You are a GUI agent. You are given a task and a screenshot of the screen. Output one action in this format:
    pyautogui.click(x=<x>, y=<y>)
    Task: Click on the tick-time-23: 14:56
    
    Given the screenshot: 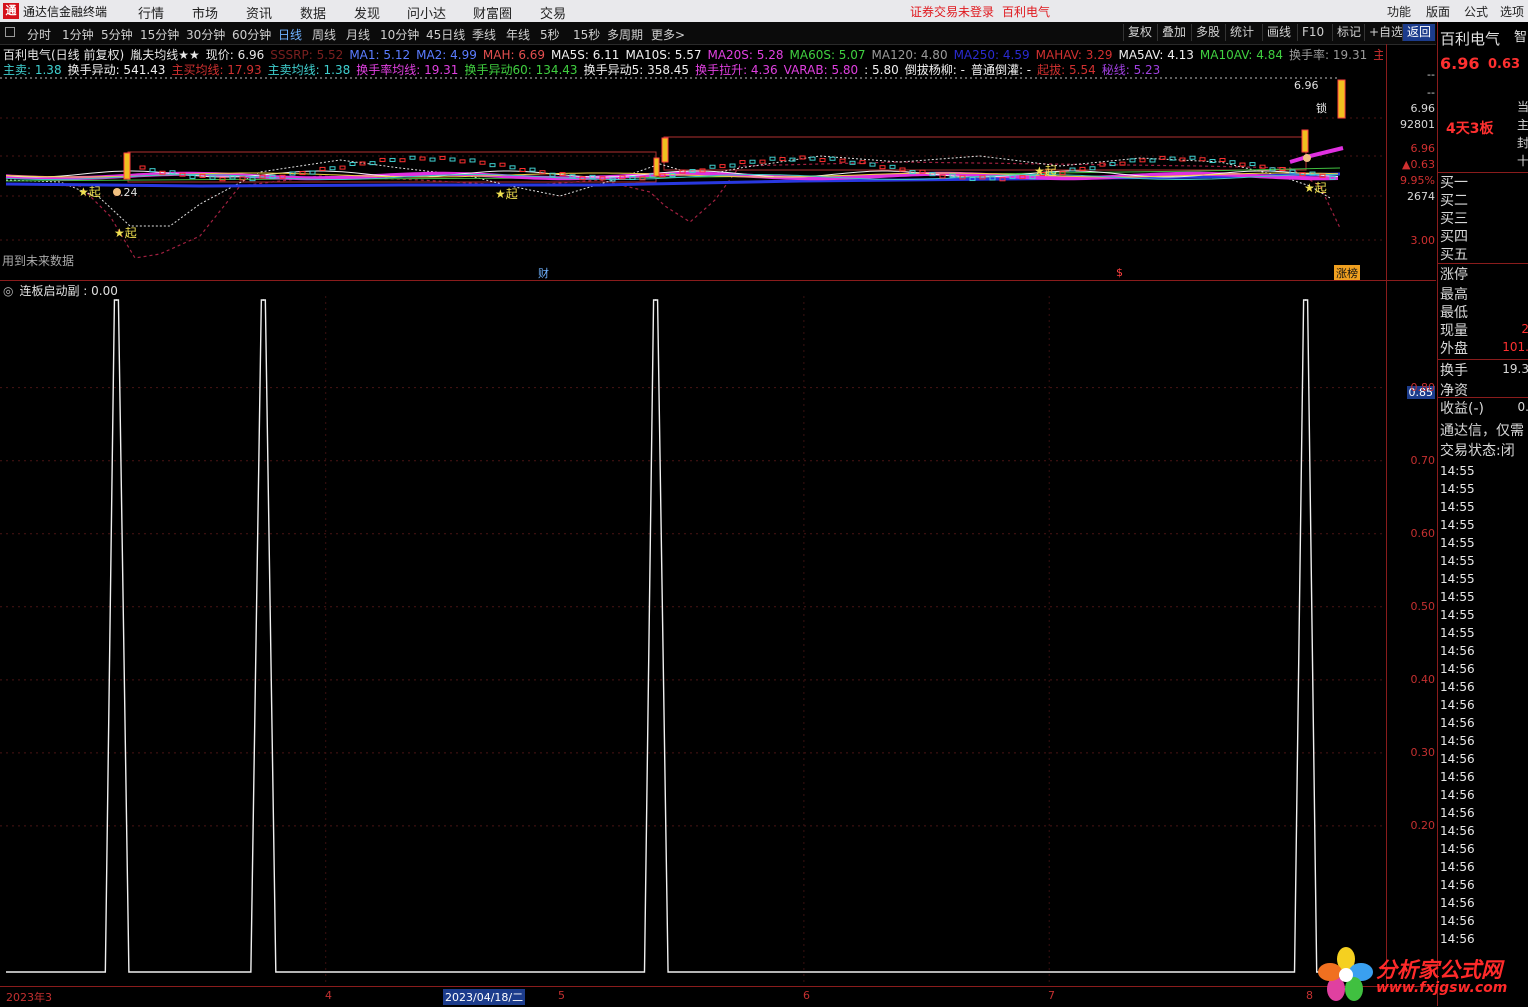 What is the action you would take?
    pyautogui.click(x=1457, y=885)
    